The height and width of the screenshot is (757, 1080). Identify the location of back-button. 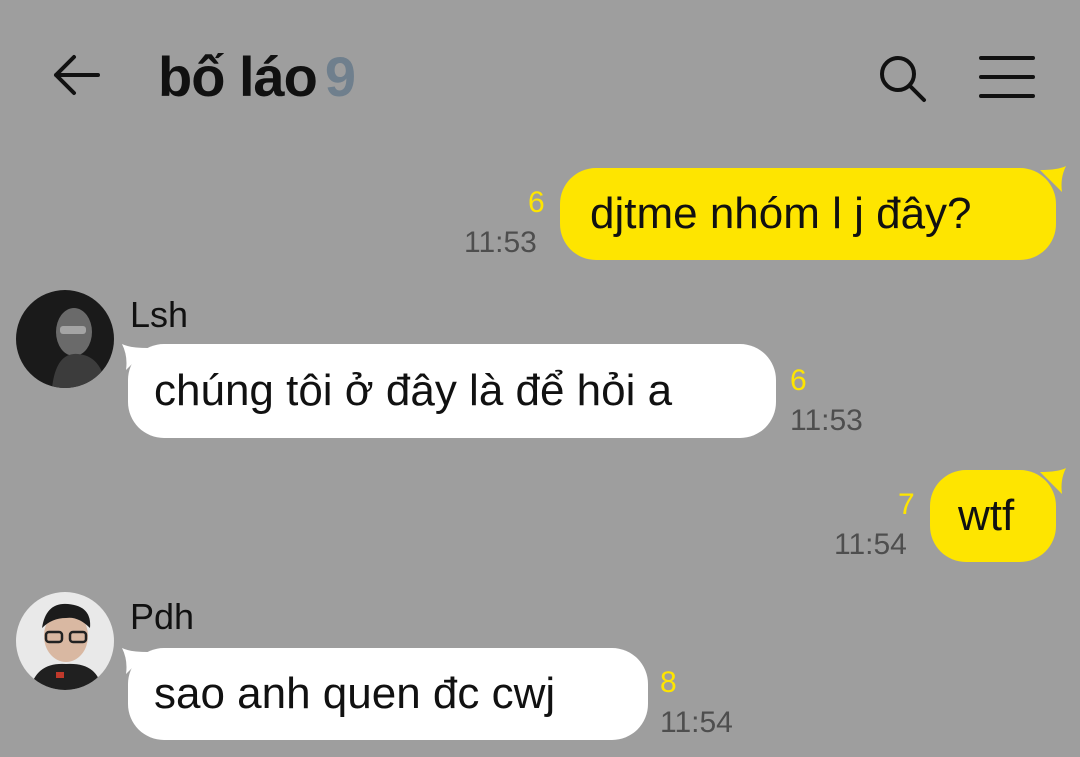
(78, 75).